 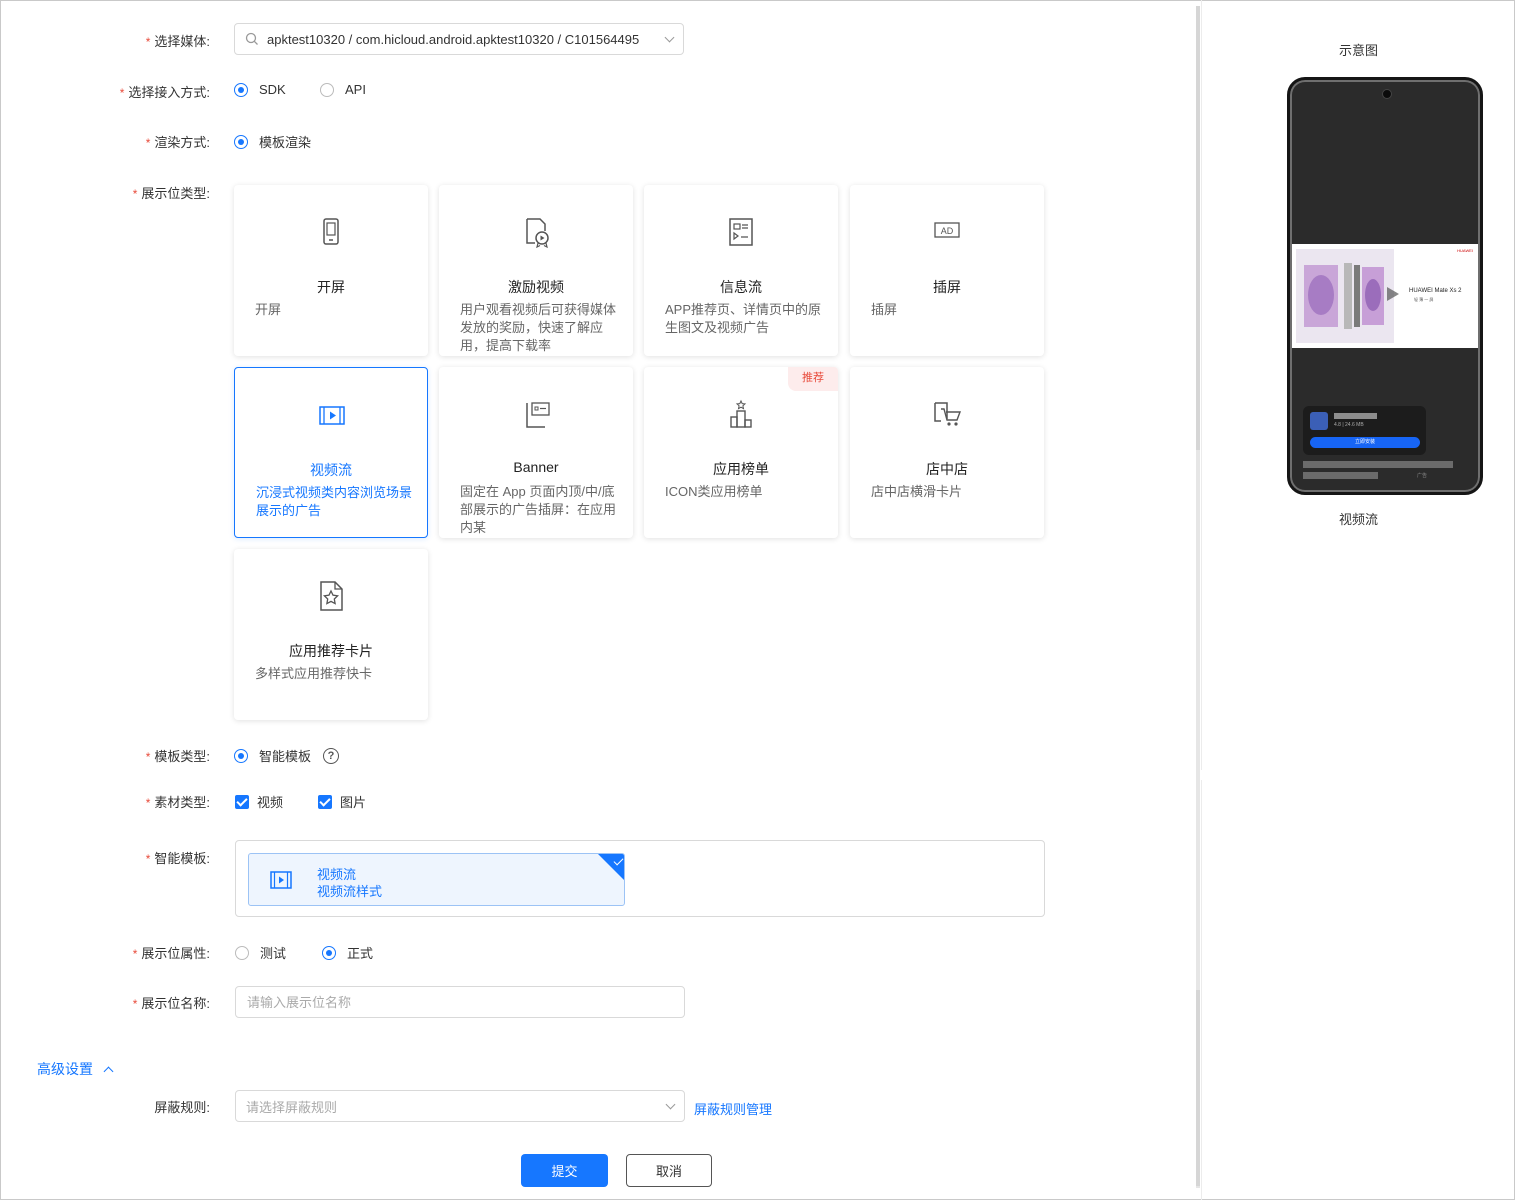 What do you see at coordinates (538, 415) in the screenshot?
I see `banner-icon` at bounding box center [538, 415].